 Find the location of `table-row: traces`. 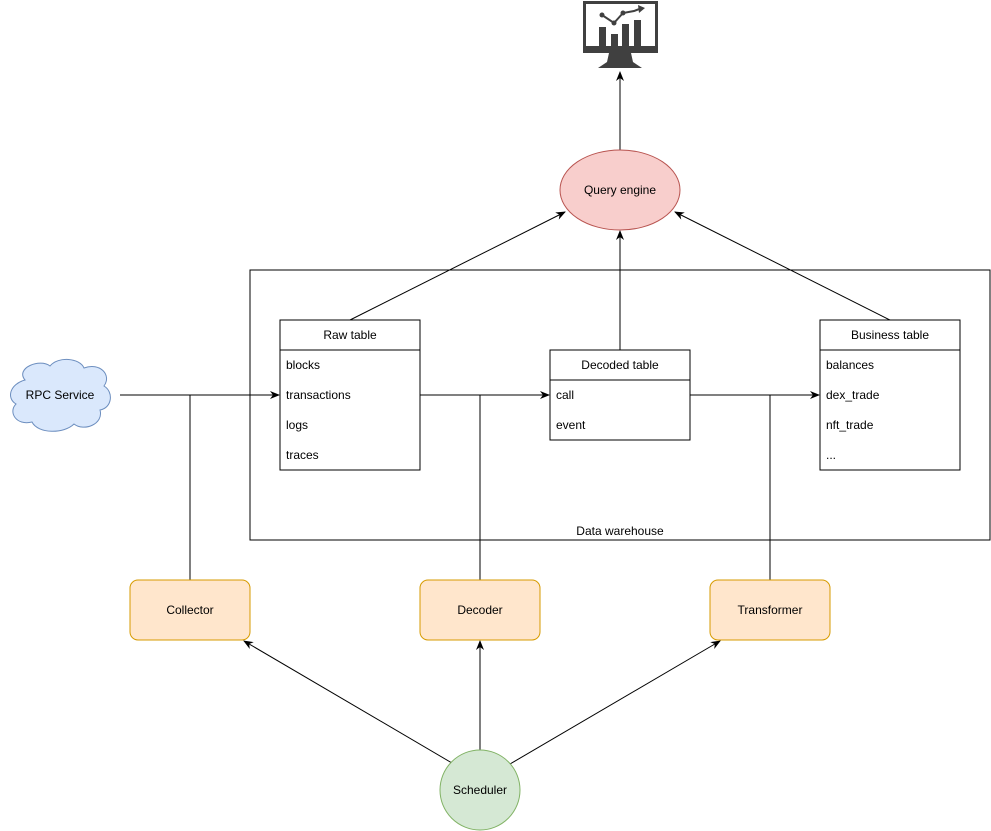

table-row: traces is located at coordinates (302, 455).